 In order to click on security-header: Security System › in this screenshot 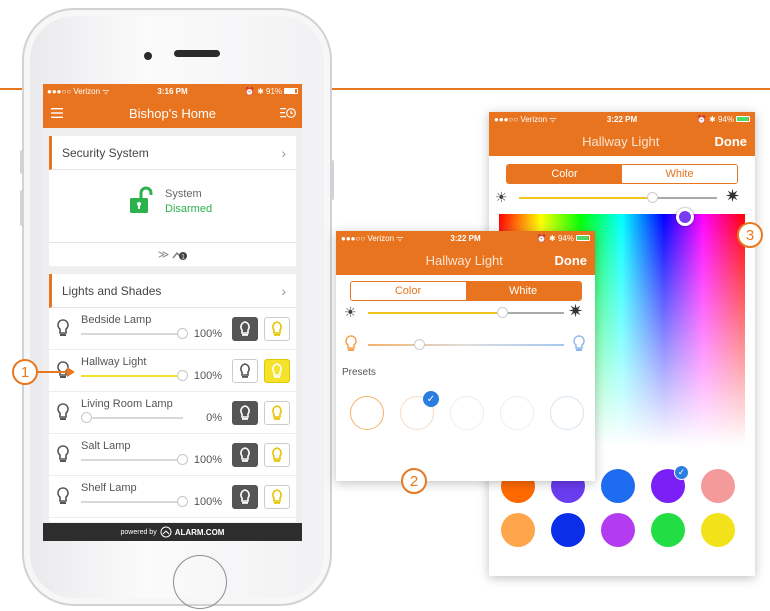, I will do `click(172, 153)`.